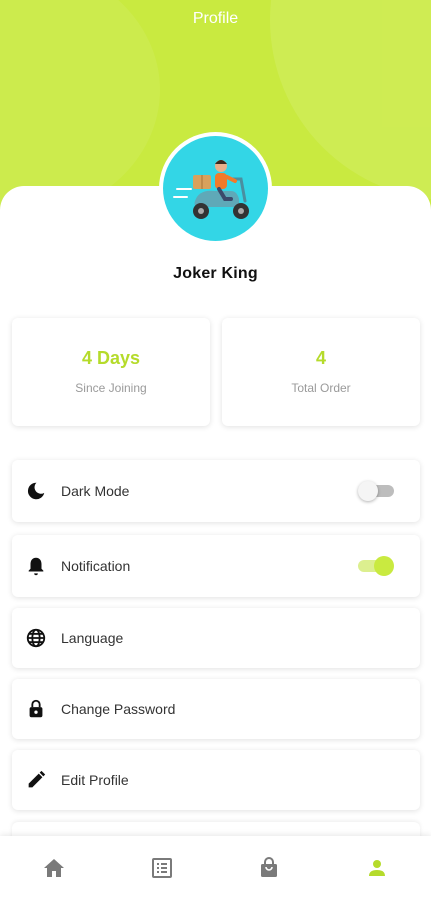 The height and width of the screenshot is (900, 431). Describe the element at coordinates (36, 780) in the screenshot. I see `pencil-icon` at that location.